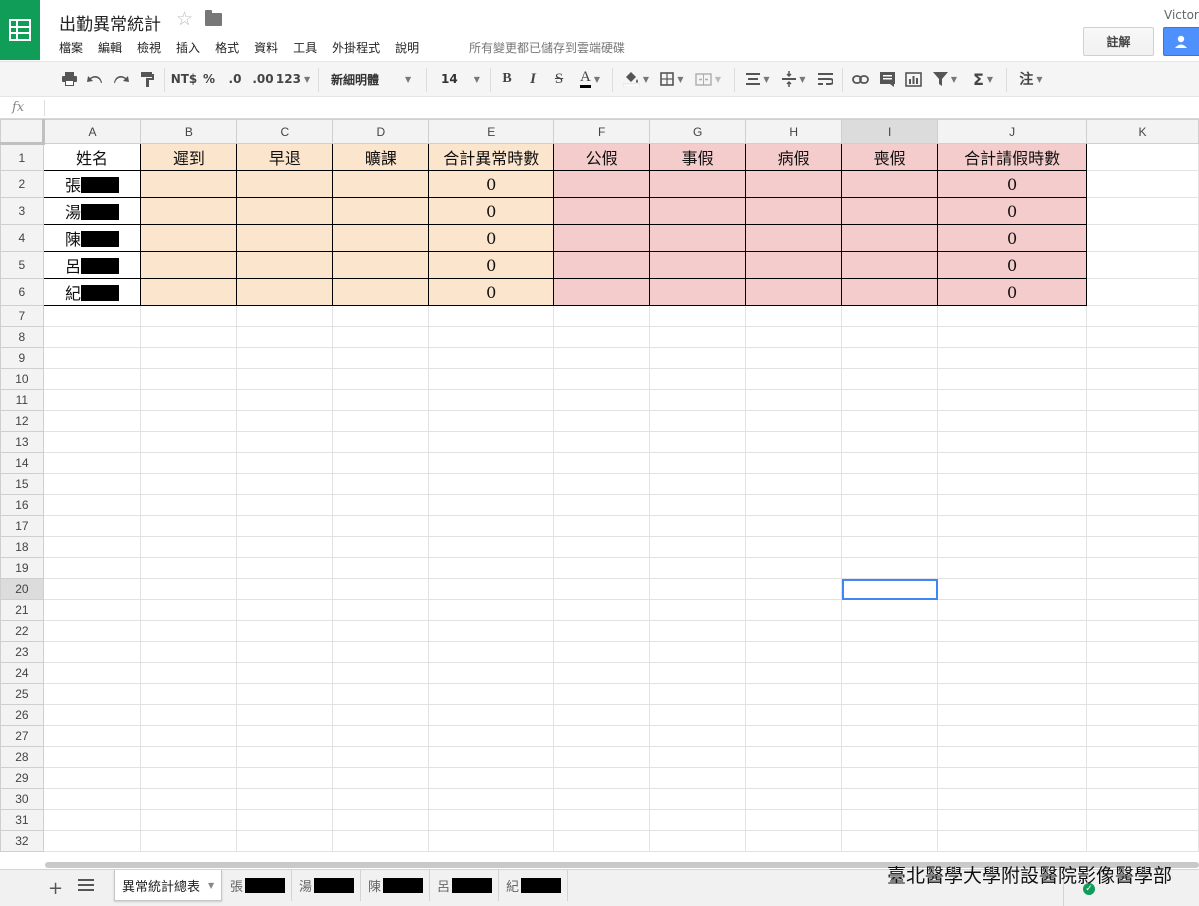  Describe the element at coordinates (285, 157) in the screenshot. I see `header-cell: 早退` at that location.